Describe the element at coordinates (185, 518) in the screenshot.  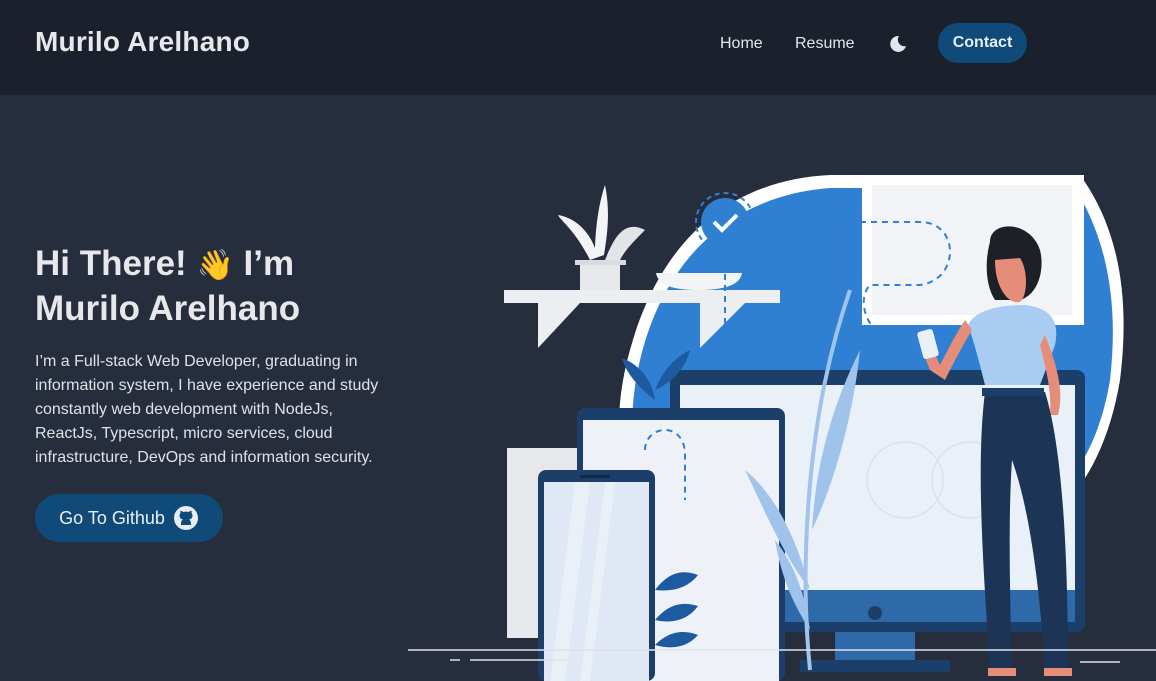
I see `github-icon` at that location.